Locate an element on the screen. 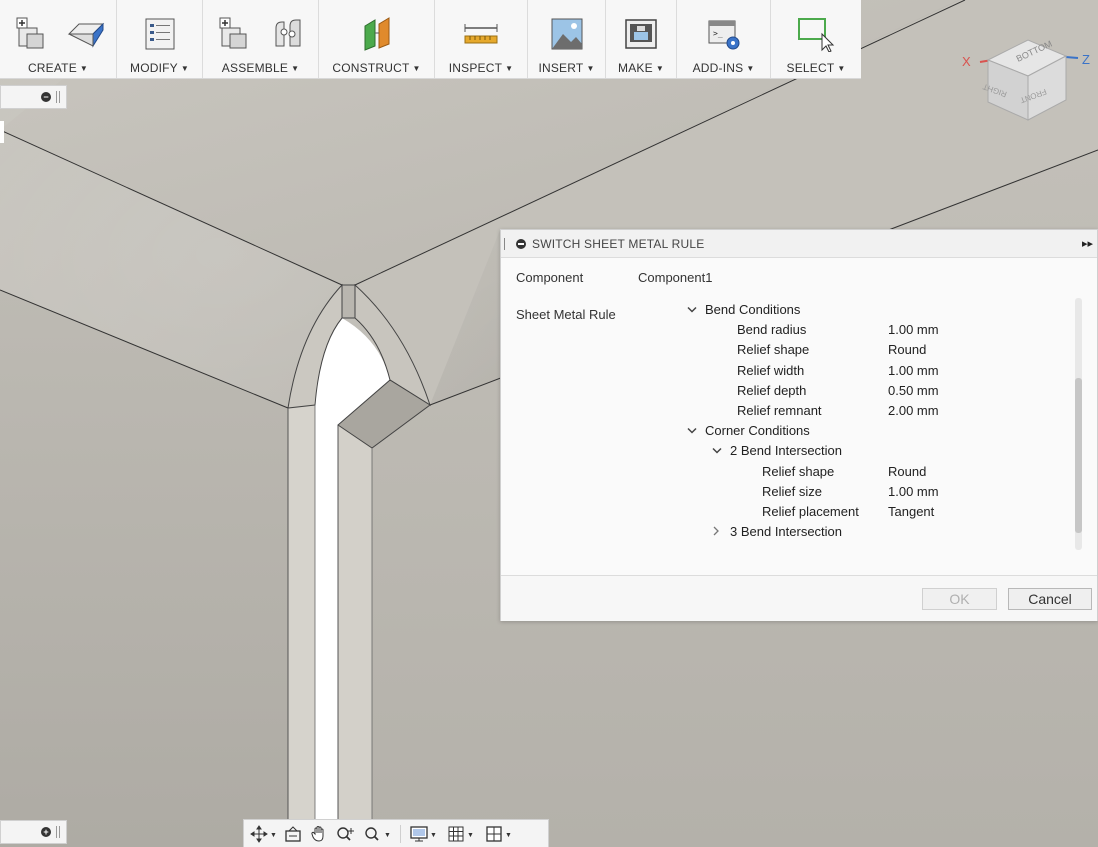 The image size is (1098, 847). dialog-header: SWITCH SHEET METAL RULE ▸▸ is located at coordinates (799, 244).